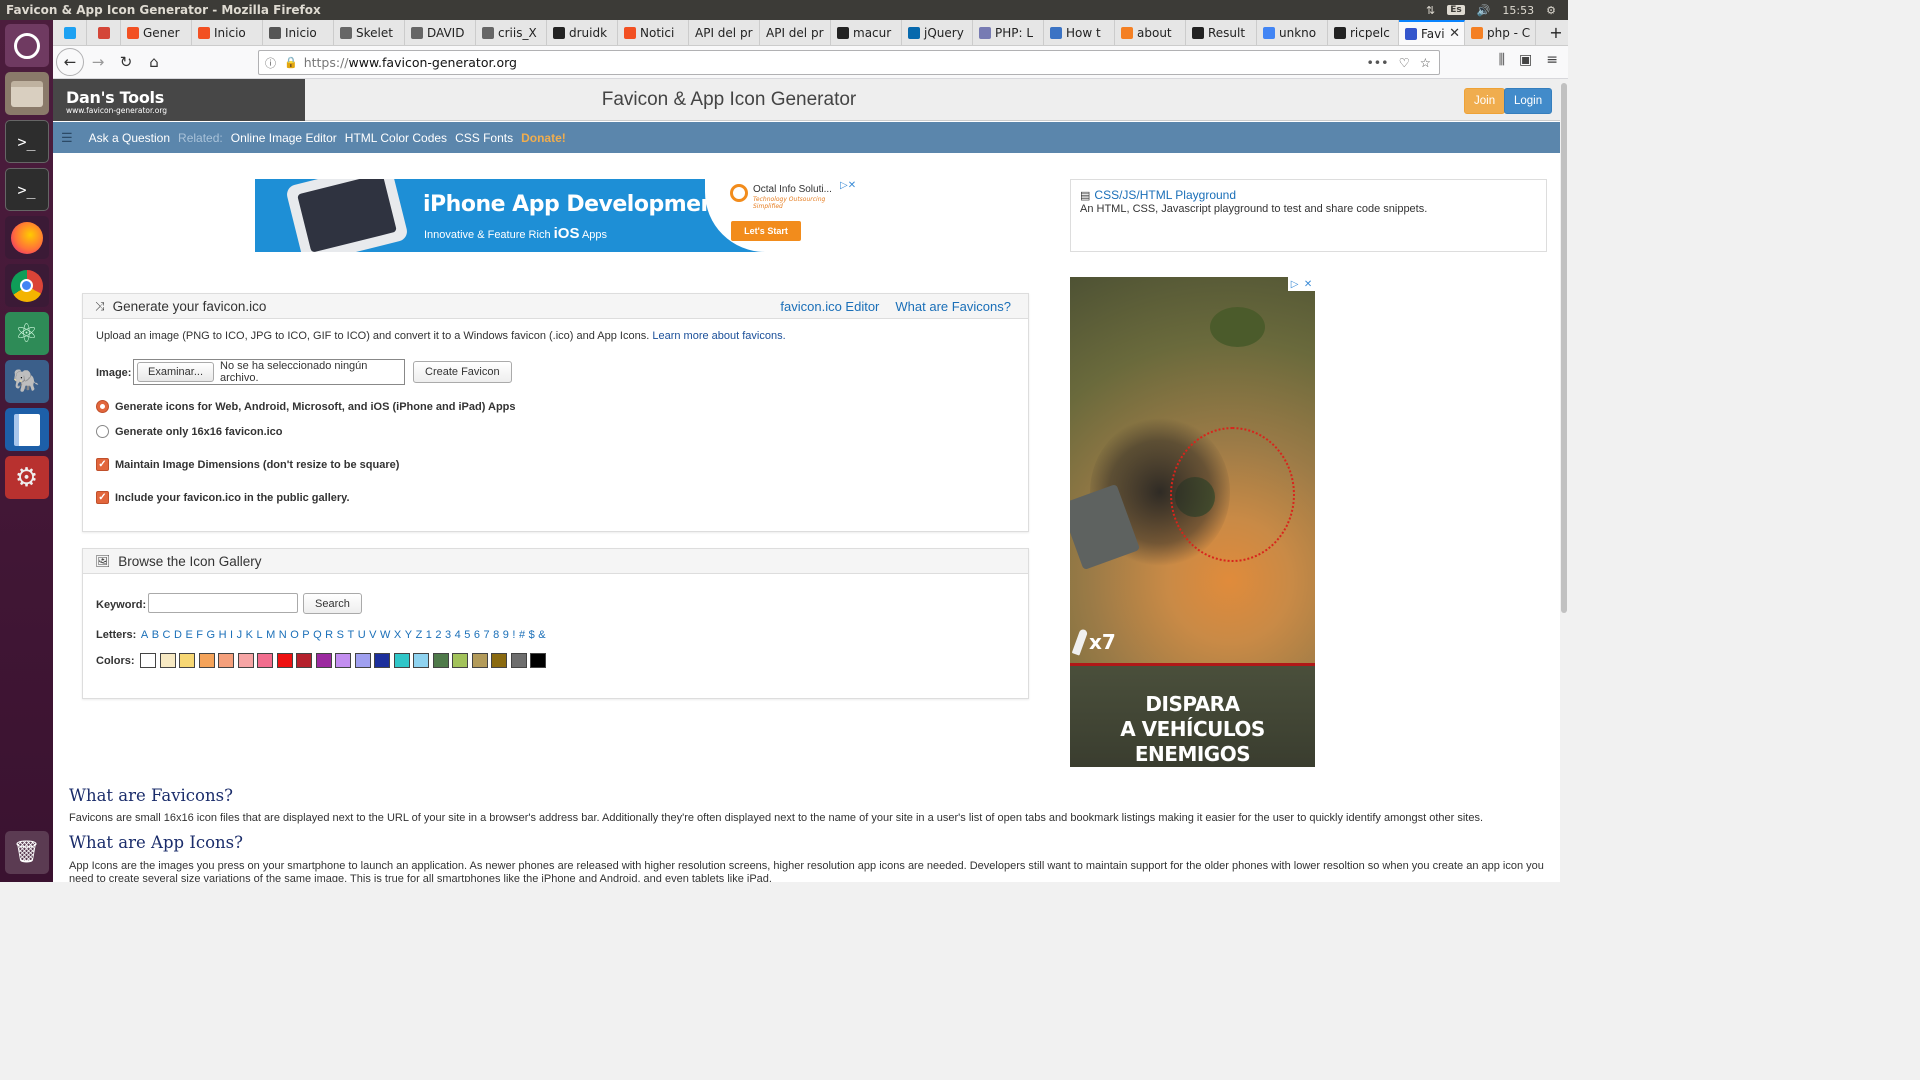 The image size is (1920, 1080). I want to click on letter-link: J, so click(240, 635).